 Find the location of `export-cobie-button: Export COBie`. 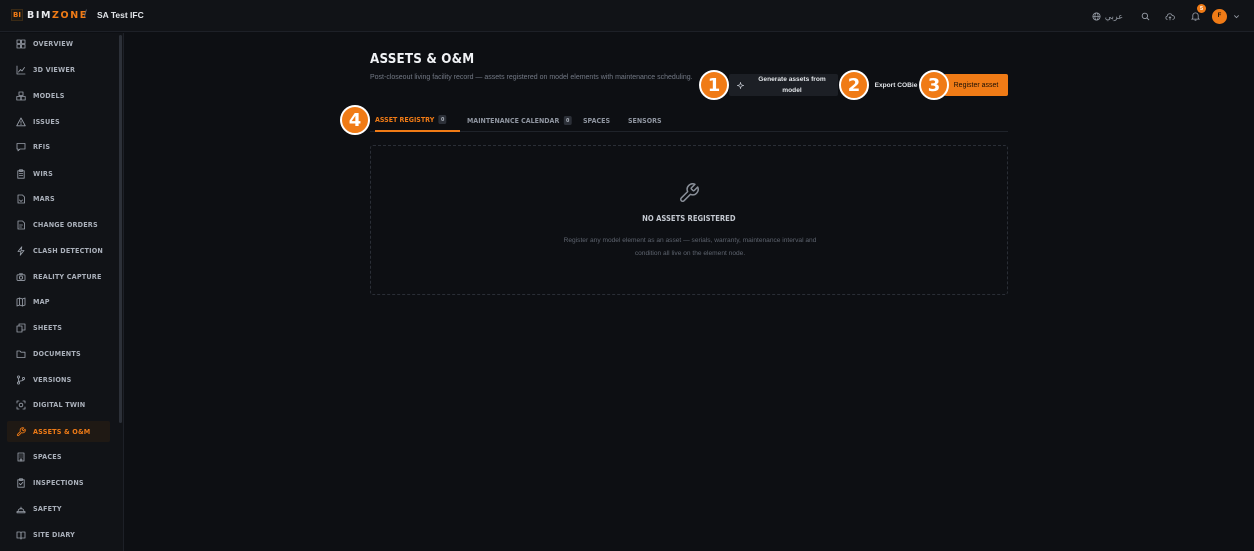

export-cobie-button: Export COBie is located at coordinates (896, 85).